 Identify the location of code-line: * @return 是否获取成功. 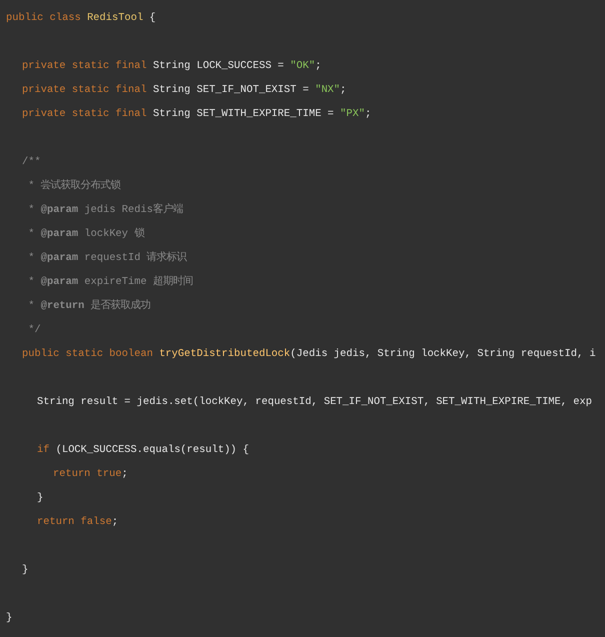
(89, 306).